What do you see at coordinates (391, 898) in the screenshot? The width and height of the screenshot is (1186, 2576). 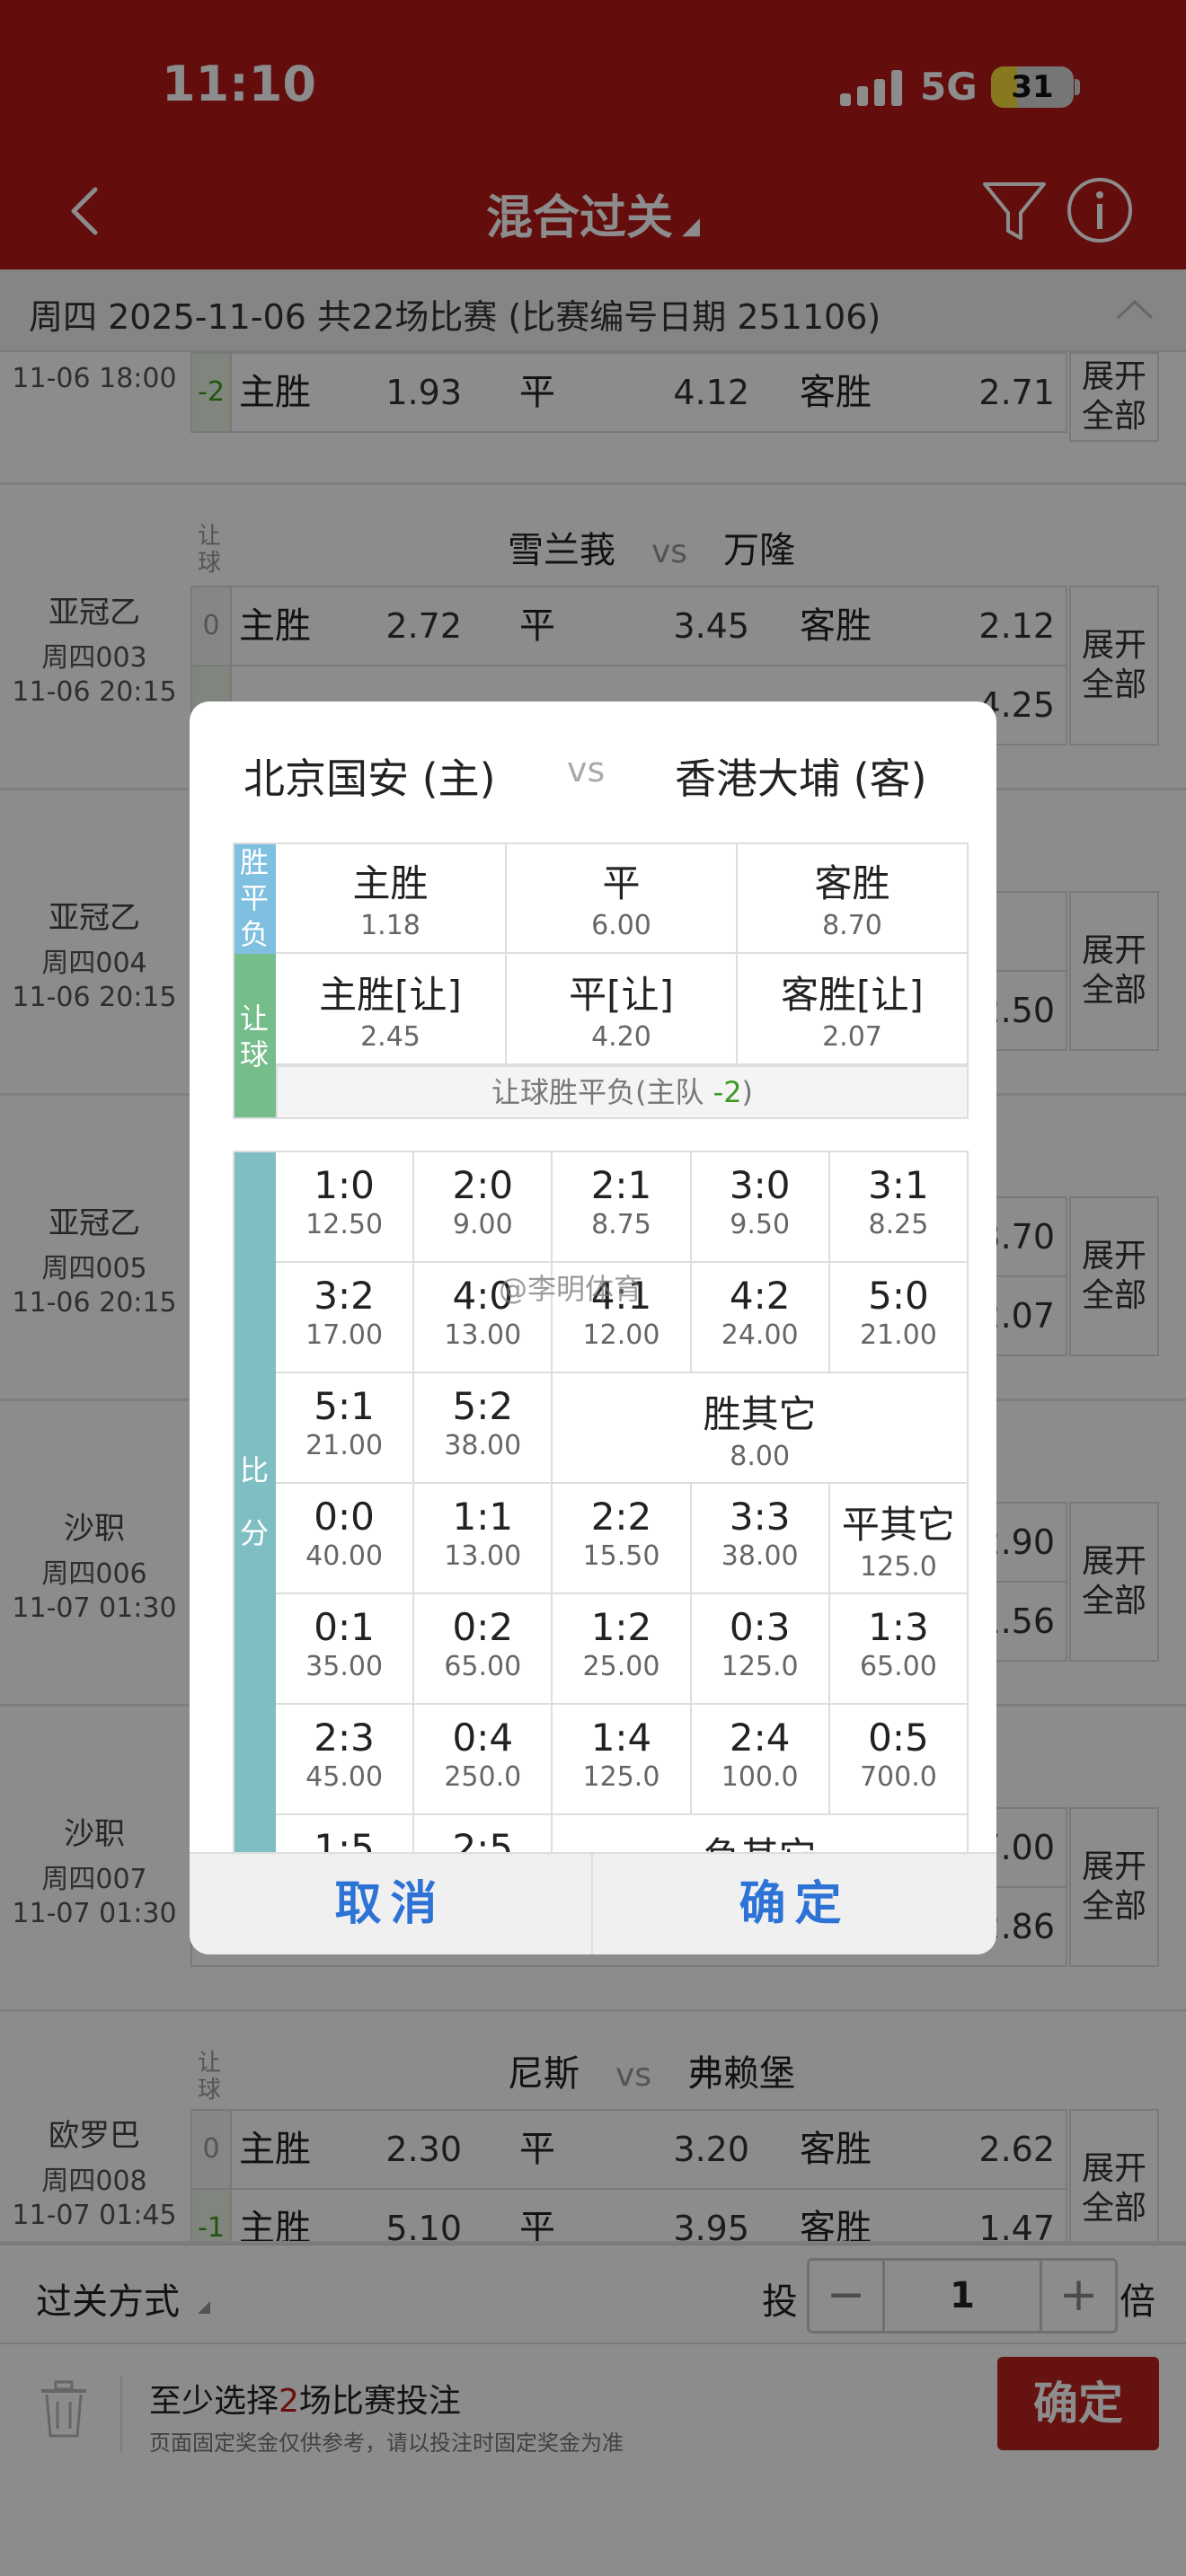 I see `spf-option-home: 主胜 1.18` at bounding box center [391, 898].